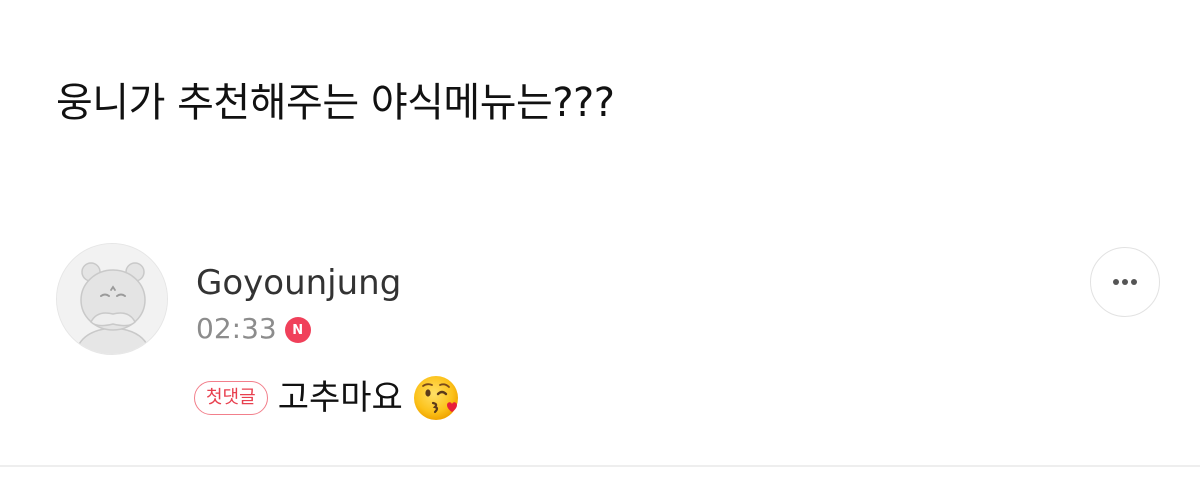  Describe the element at coordinates (236, 328) in the screenshot. I see `comment-time: 02:33` at that location.